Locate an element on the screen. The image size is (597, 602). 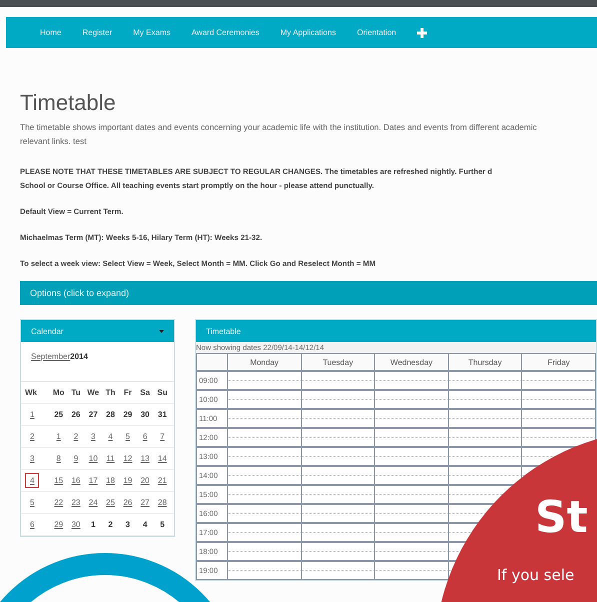
weekday-header: Sa is located at coordinates (145, 392).